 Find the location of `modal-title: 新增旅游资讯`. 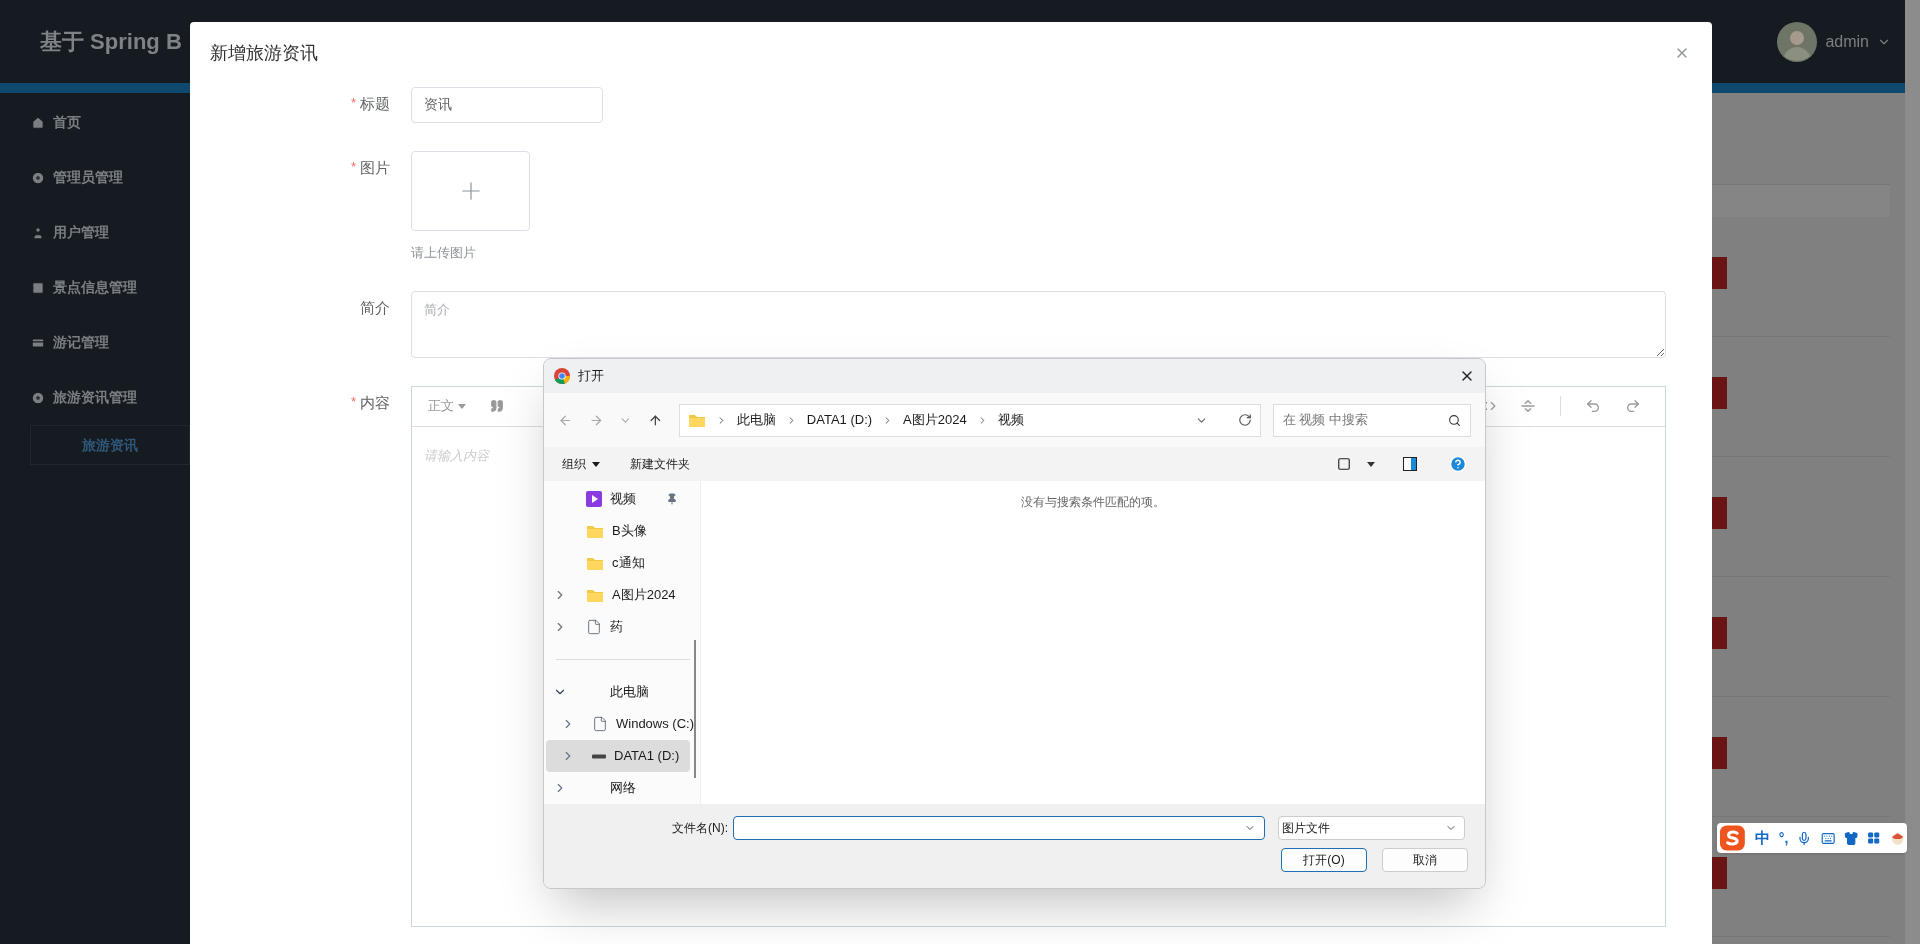

modal-title: 新增旅游资讯 is located at coordinates (264, 53).